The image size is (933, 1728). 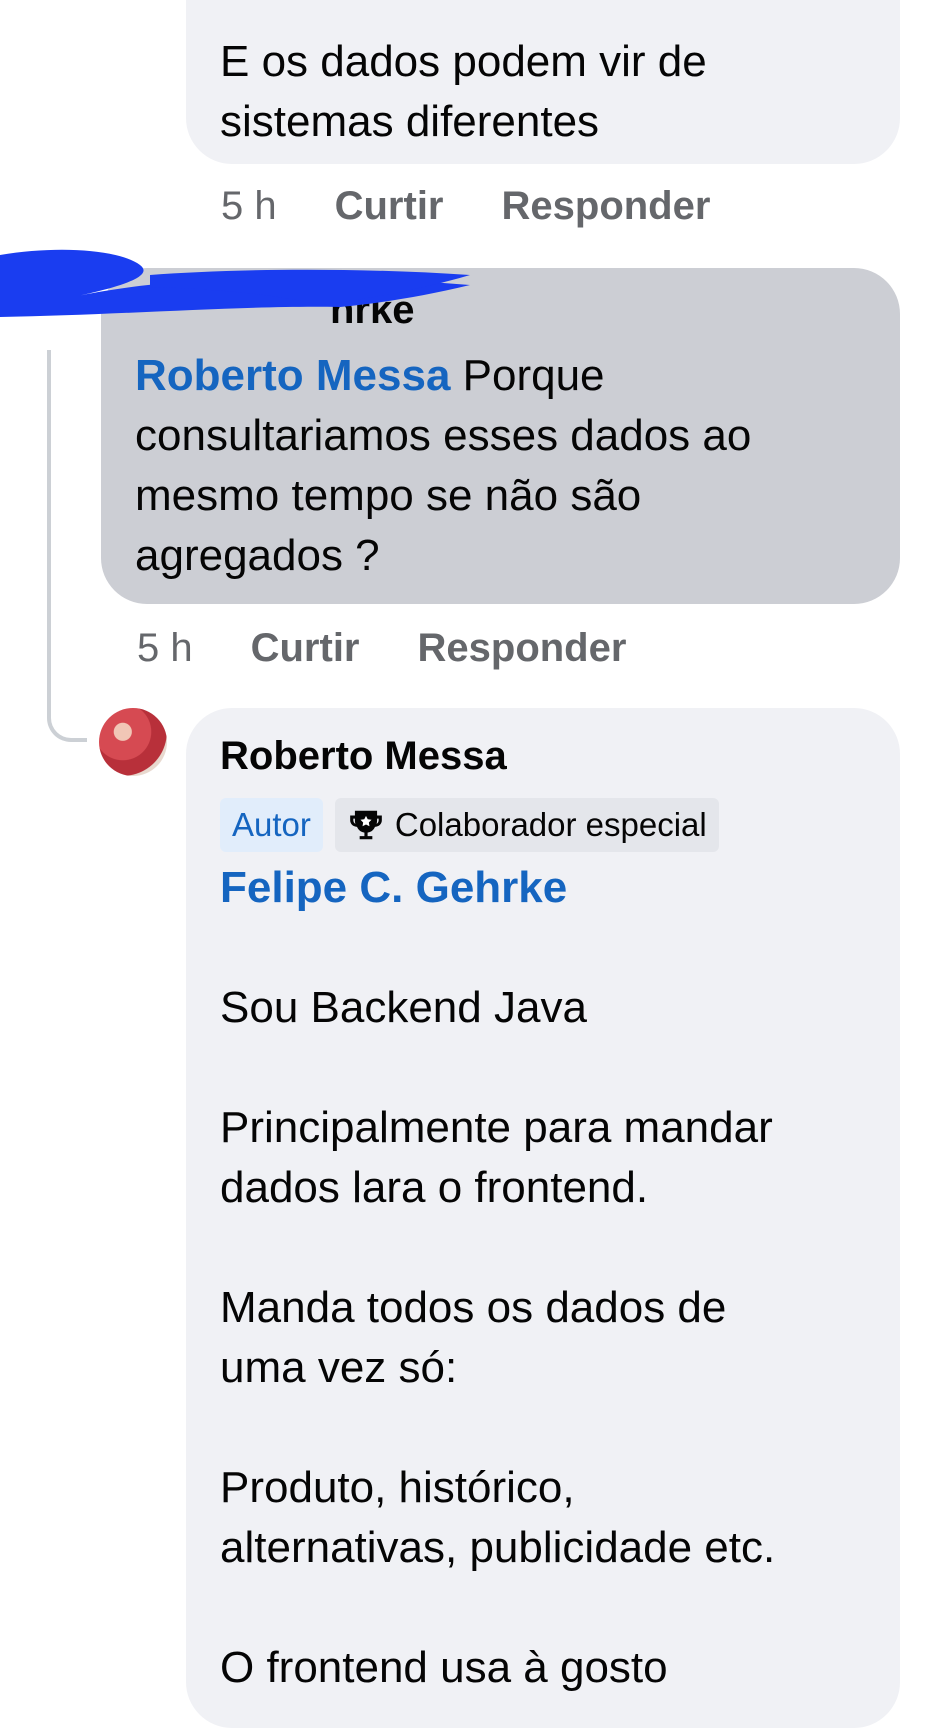 I want to click on redaction-scribble: hrke, so click(x=235, y=290).